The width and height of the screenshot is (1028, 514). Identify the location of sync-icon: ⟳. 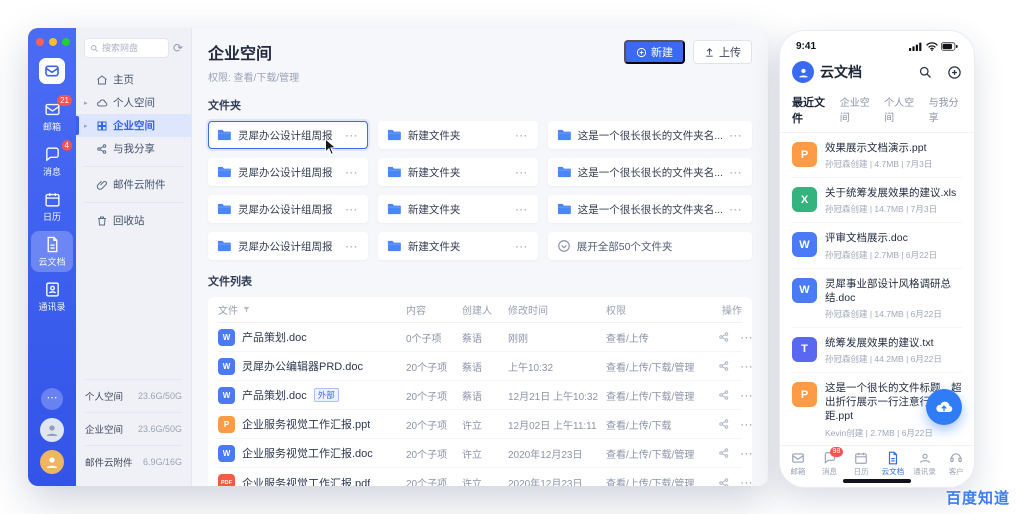
(178, 48).